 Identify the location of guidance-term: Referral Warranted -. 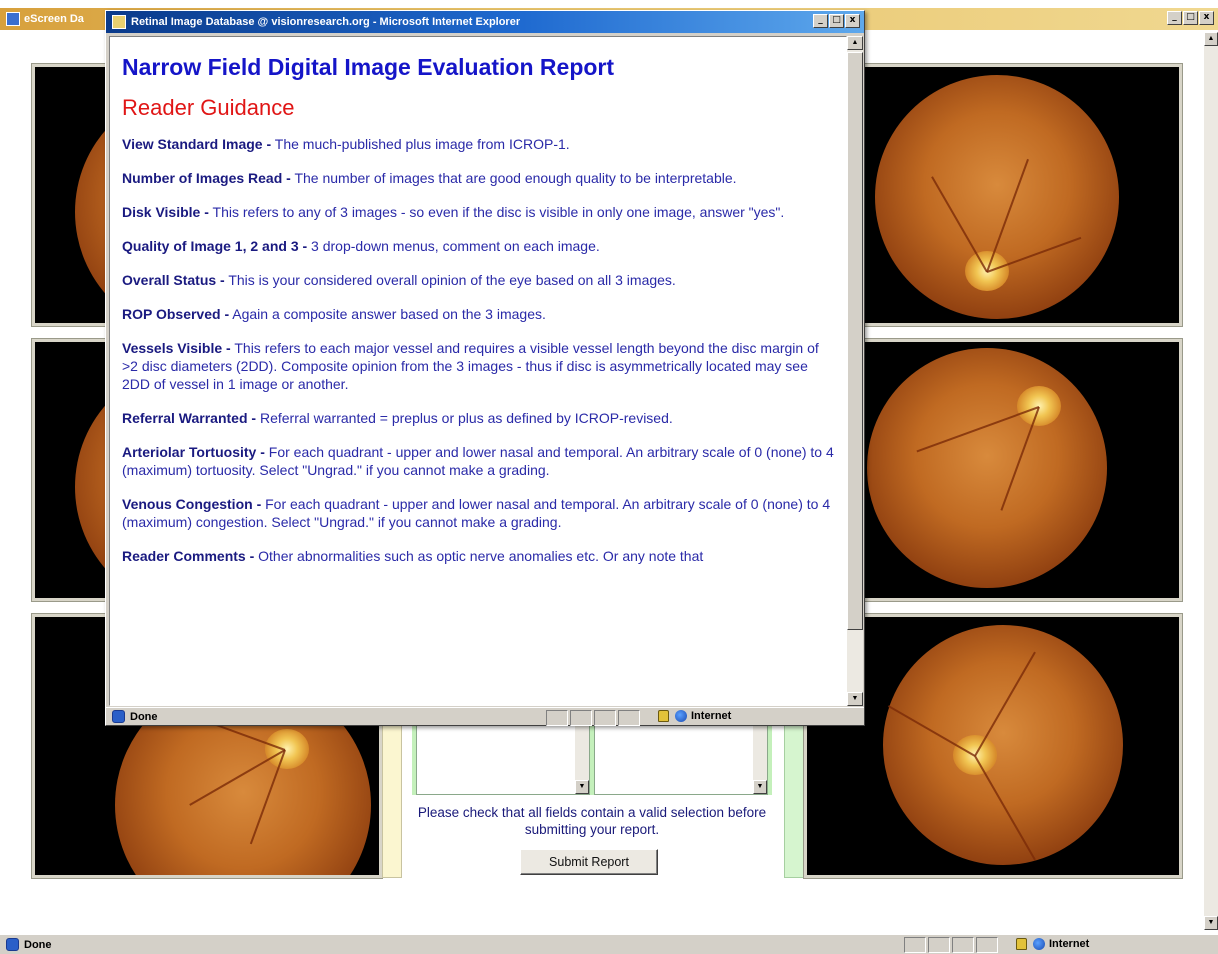
(189, 418).